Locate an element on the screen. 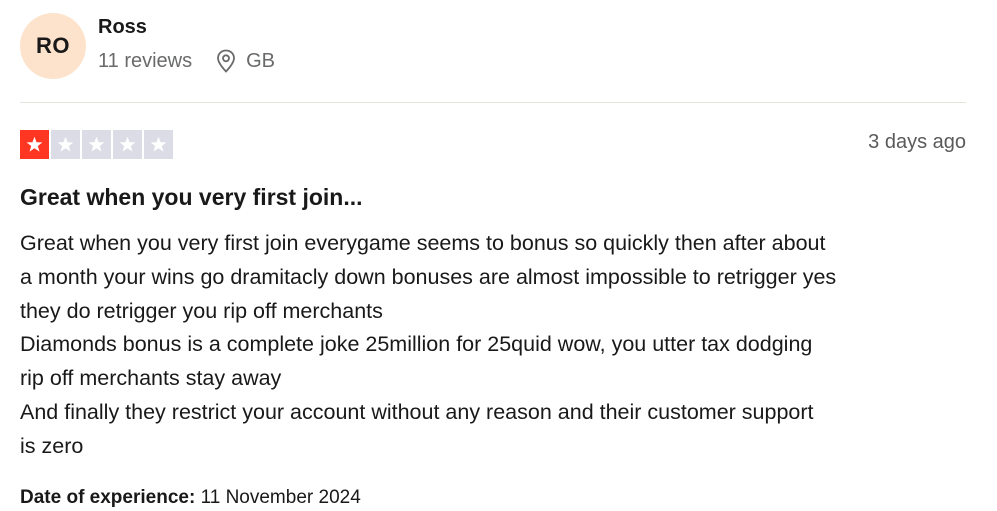 Image resolution: width=997 pixels, height=511 pixels. reviewer-meta: 11 reviews GB is located at coordinates (186, 61).